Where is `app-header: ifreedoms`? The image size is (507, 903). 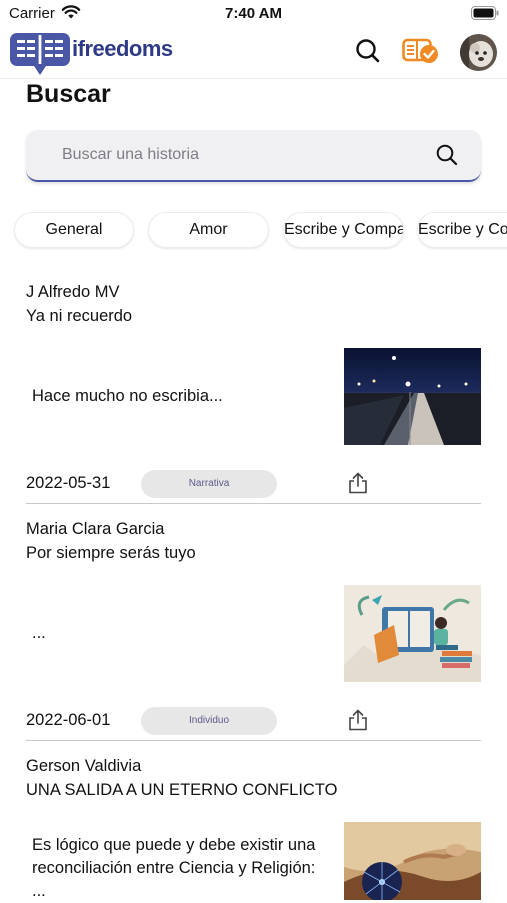
app-header: ifreedoms is located at coordinates (253, 53).